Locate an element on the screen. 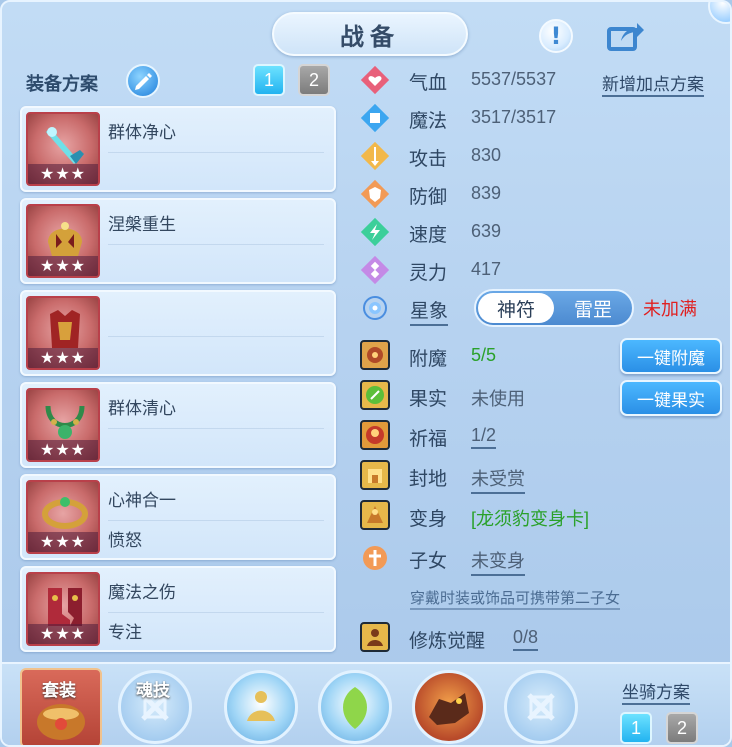 The width and height of the screenshot is (732, 747). golden-helmet-icon is located at coordinates (65, 239).